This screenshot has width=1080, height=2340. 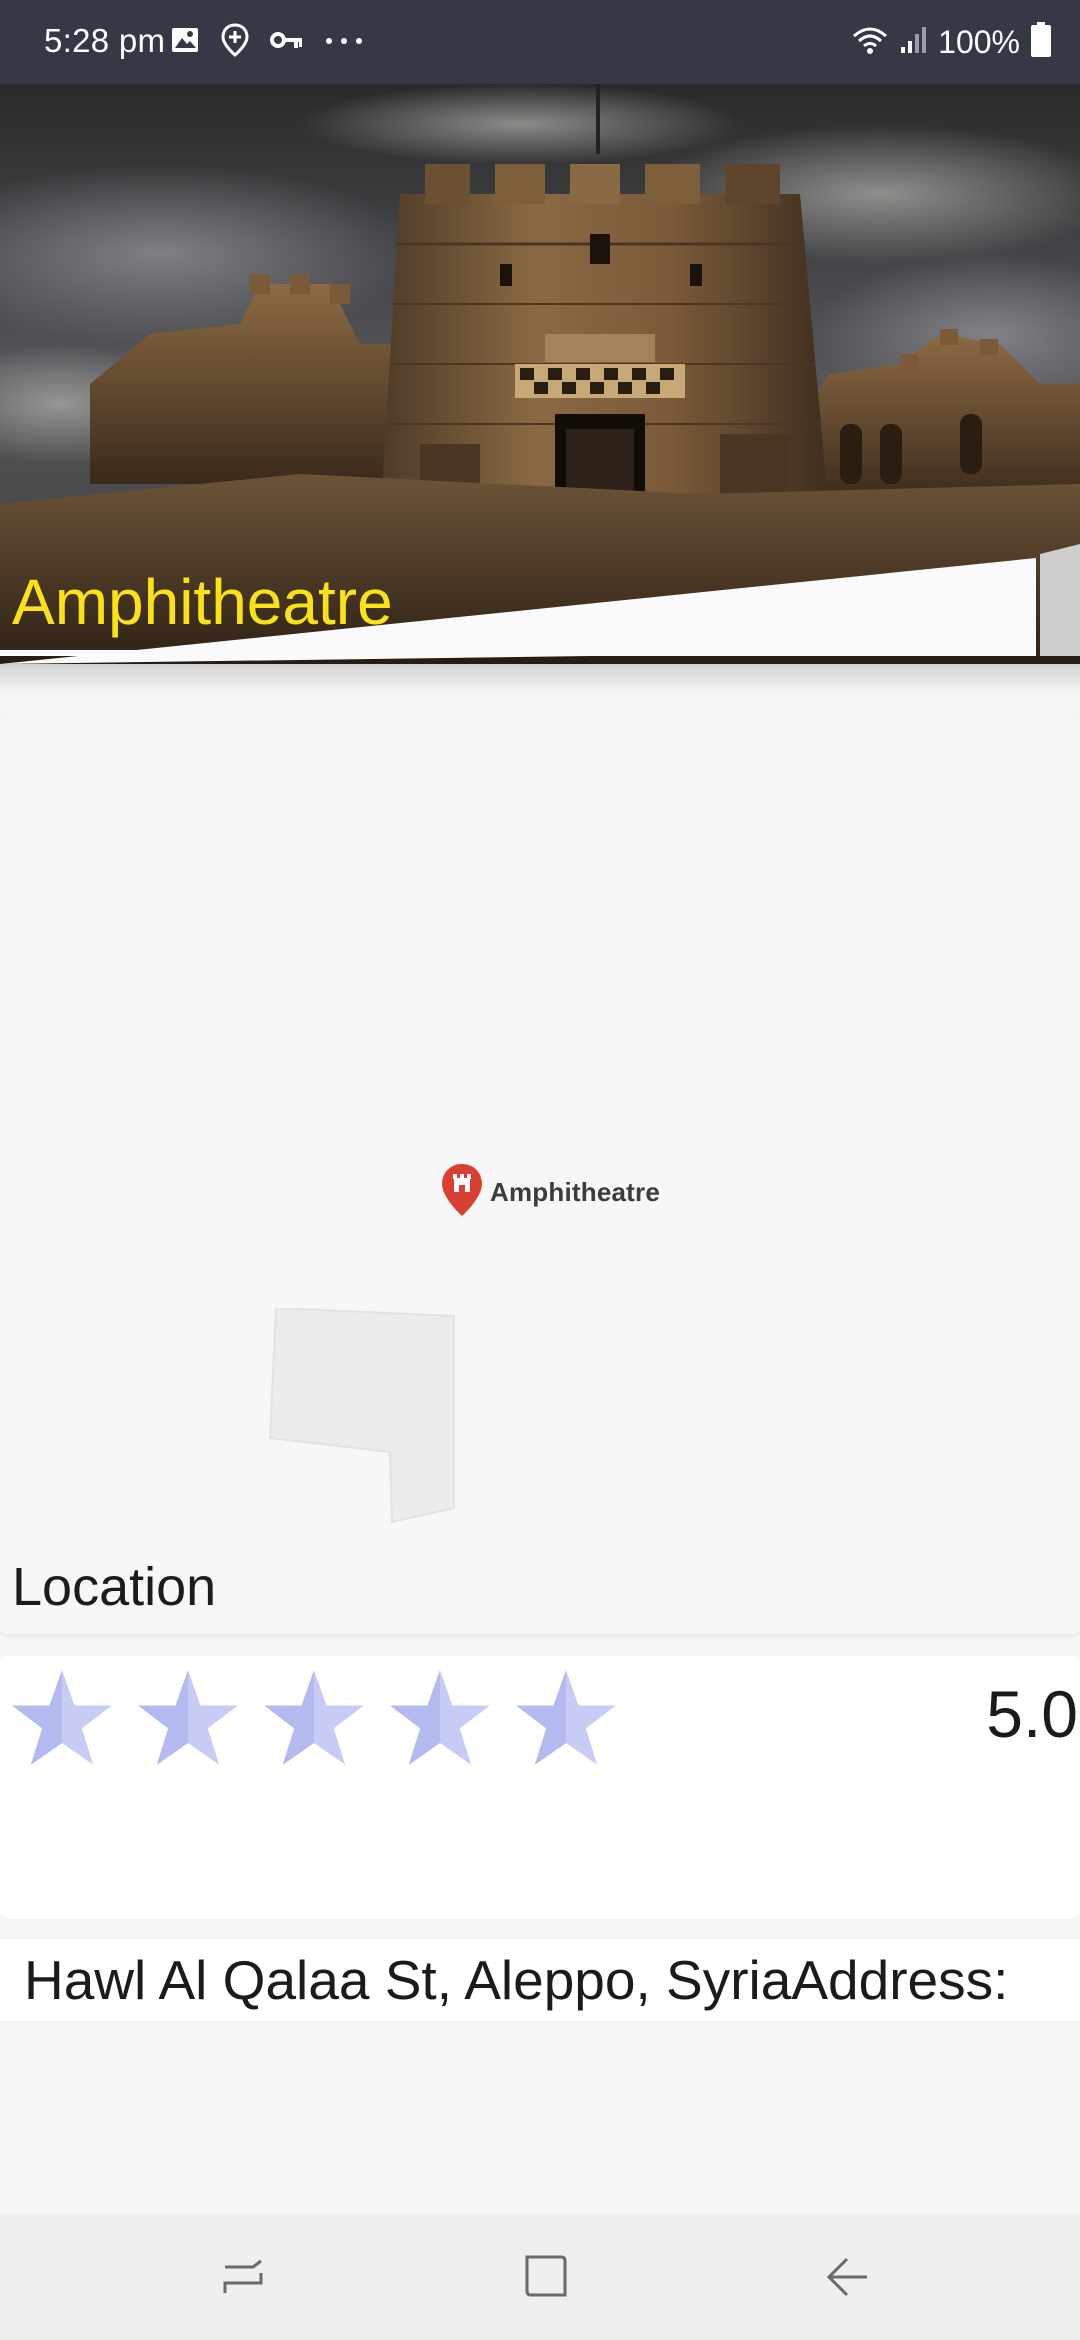 I want to click on address-text: Hawl Al Qalaa St, Aleppo, SyriaAddress:, so click(x=516, y=1980).